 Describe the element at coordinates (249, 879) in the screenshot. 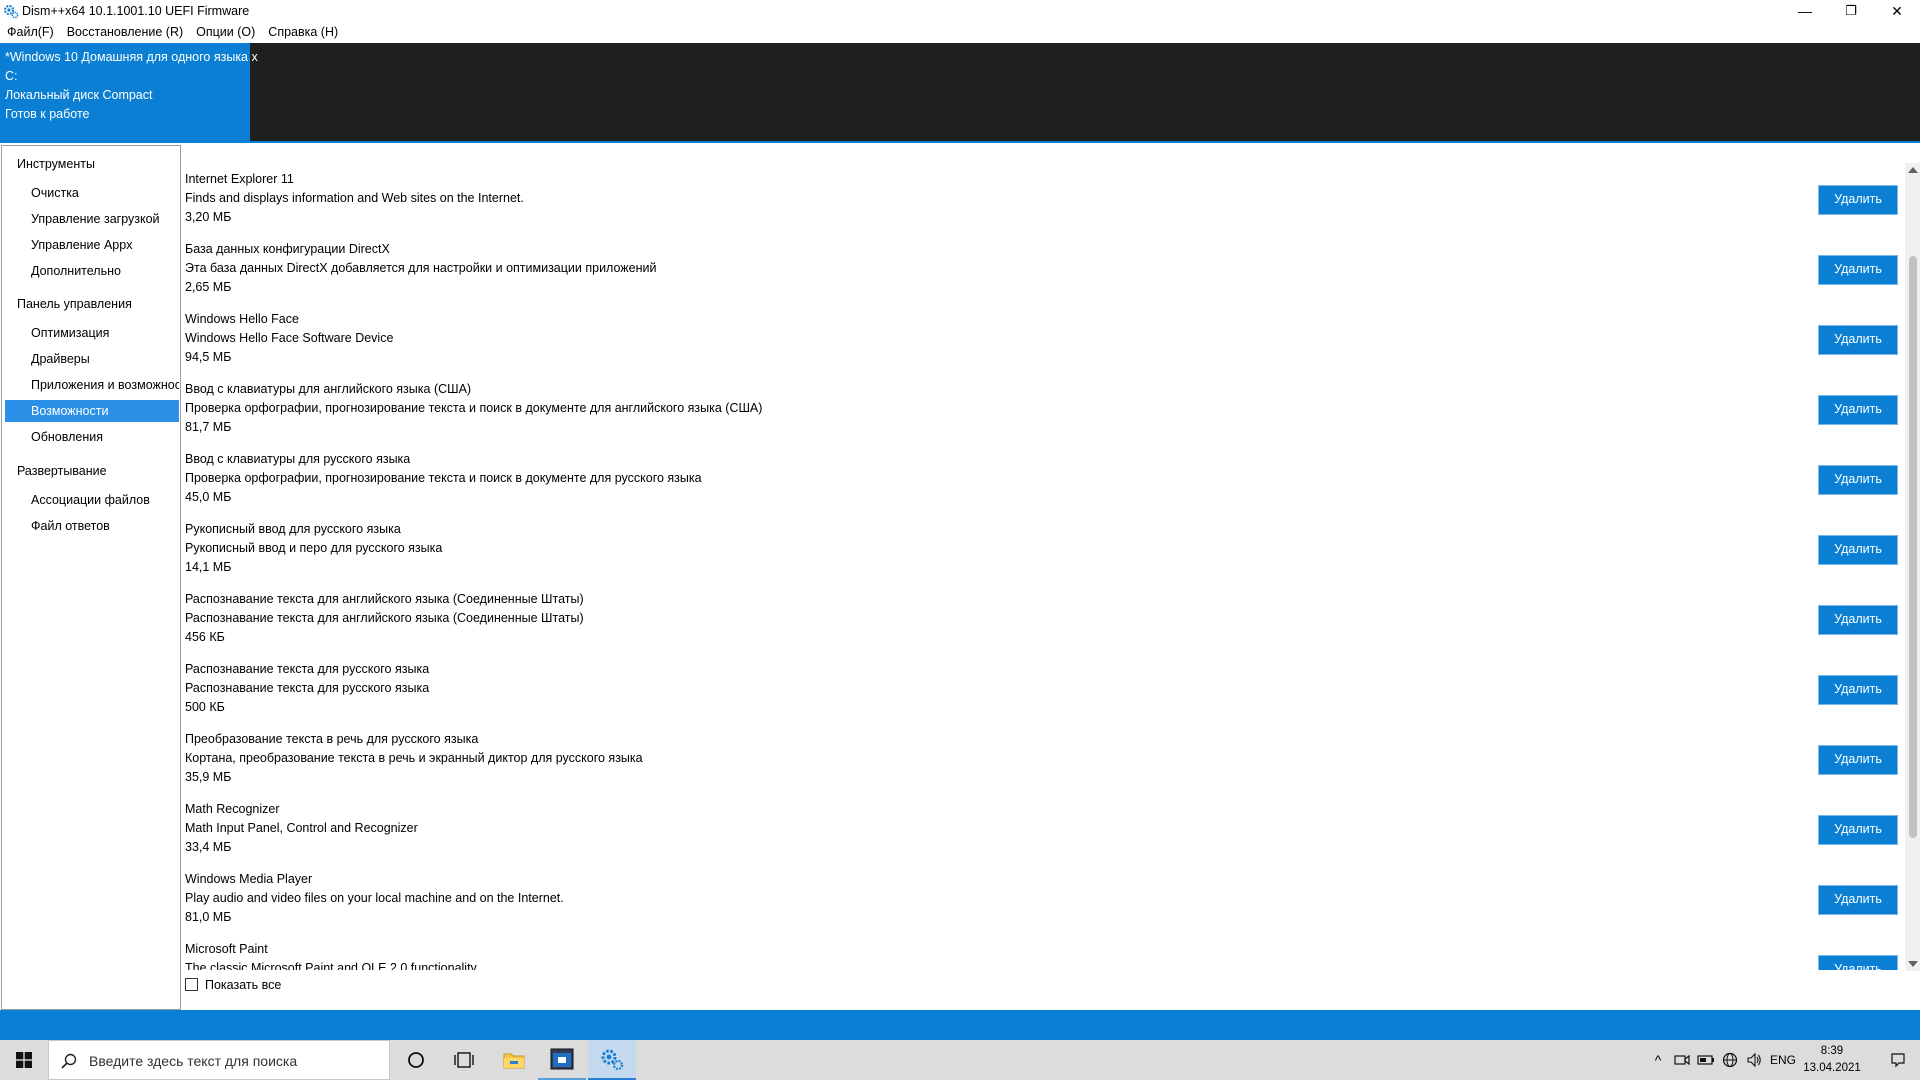

I see `feature-name: Windows Media Player` at that location.